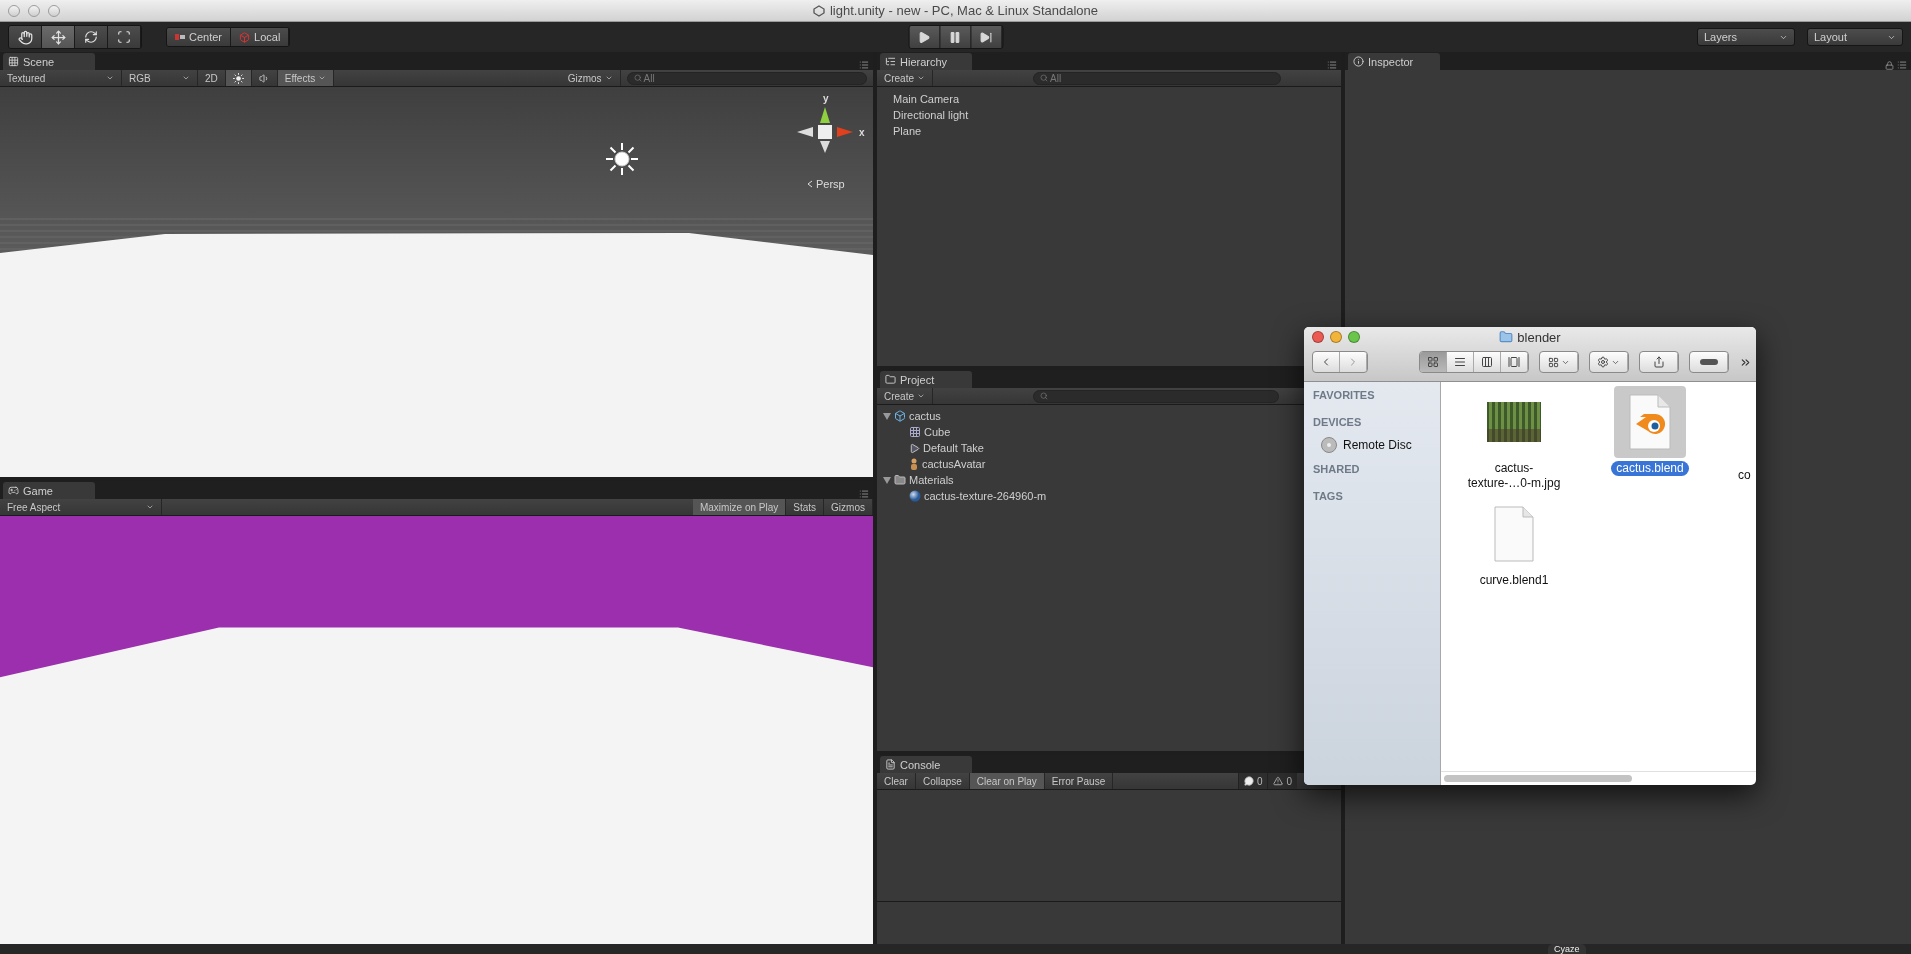  I want to click on 2d-toggle: 2D, so click(212, 78).